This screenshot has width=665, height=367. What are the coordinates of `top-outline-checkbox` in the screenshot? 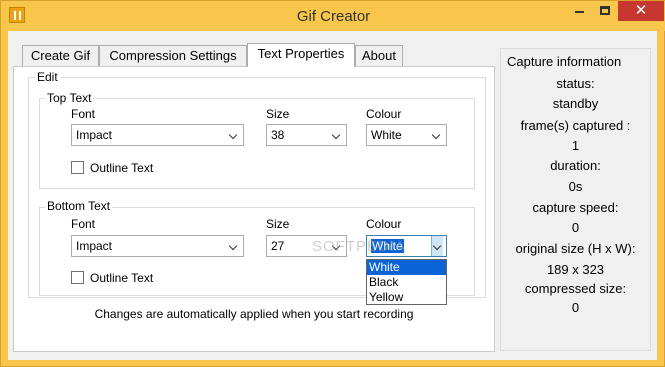 It's located at (77, 167).